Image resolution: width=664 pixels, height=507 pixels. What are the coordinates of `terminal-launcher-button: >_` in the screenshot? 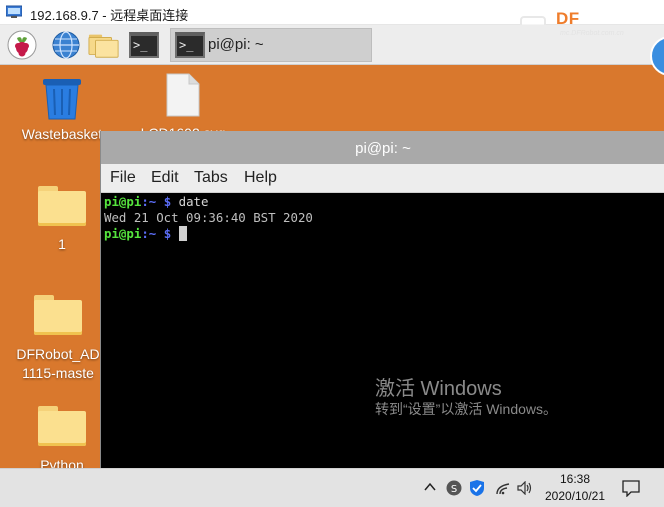 It's located at (144, 45).